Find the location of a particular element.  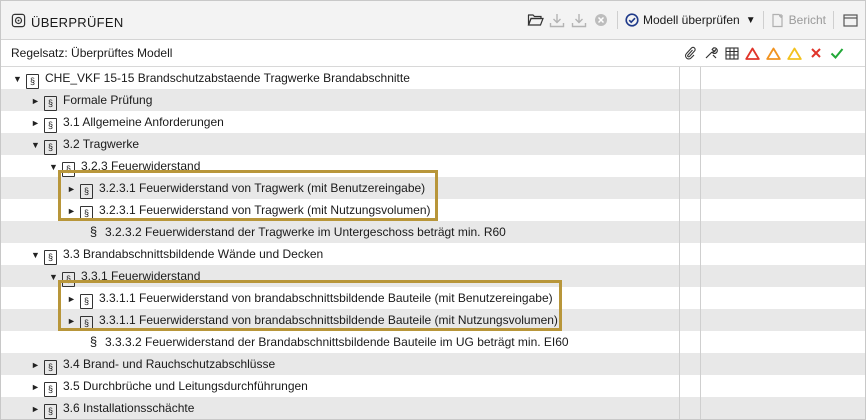

info-column-header is located at coordinates (794, 53).